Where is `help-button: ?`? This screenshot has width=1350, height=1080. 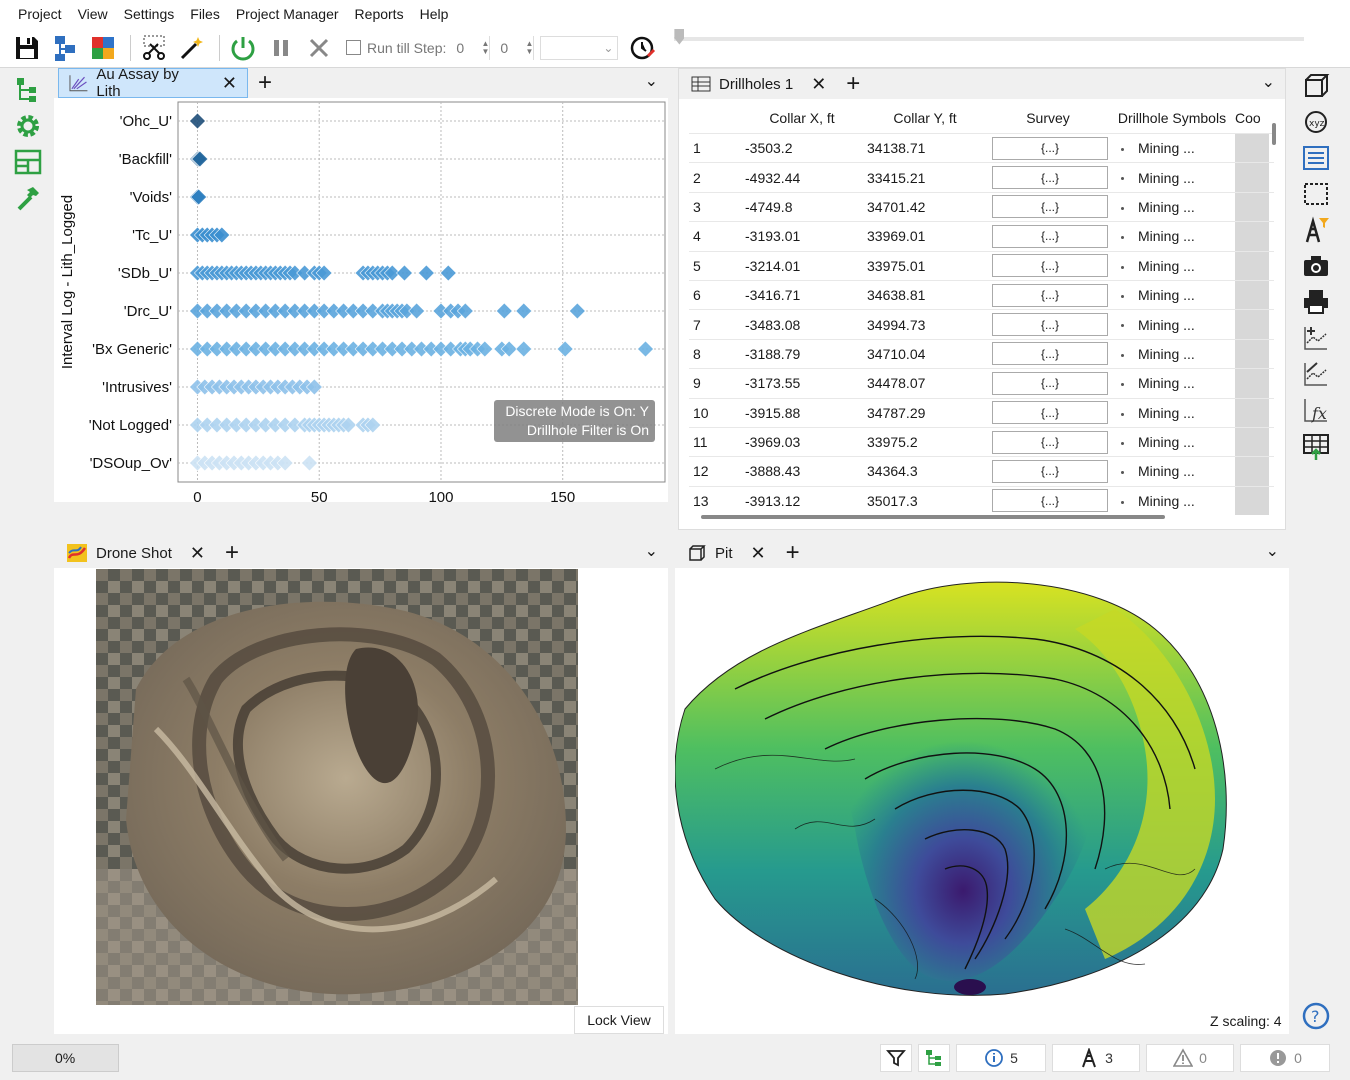
help-button: ? is located at coordinates (1316, 1016).